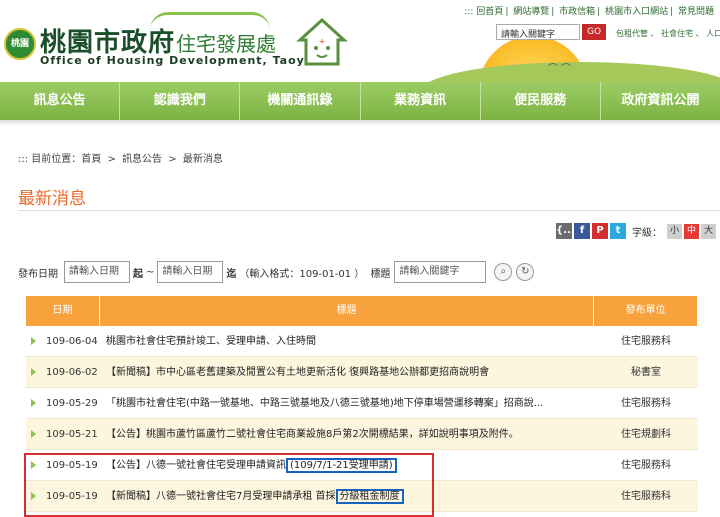 The height and width of the screenshot is (517, 720). Describe the element at coordinates (231, 274) in the screenshot. I see `end-badge: 迄` at that location.